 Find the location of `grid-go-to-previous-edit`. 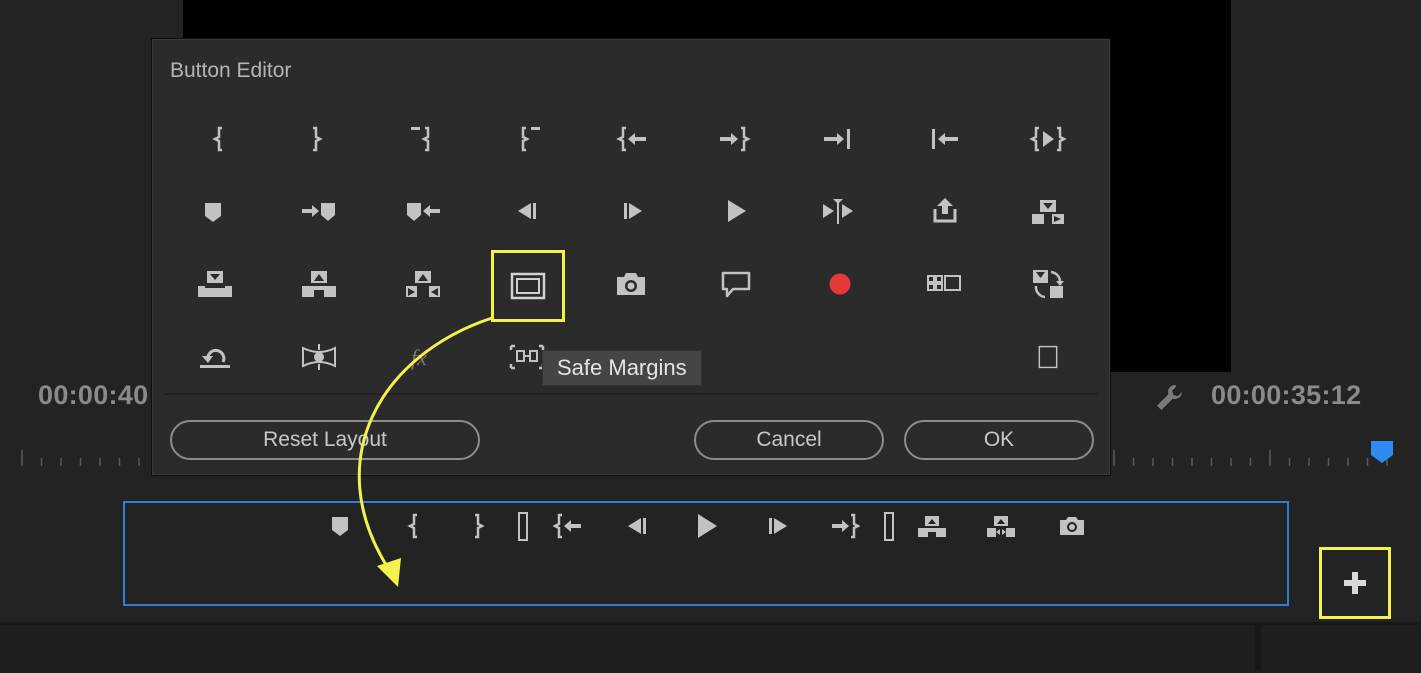

grid-go-to-previous-edit is located at coordinates (944, 139).